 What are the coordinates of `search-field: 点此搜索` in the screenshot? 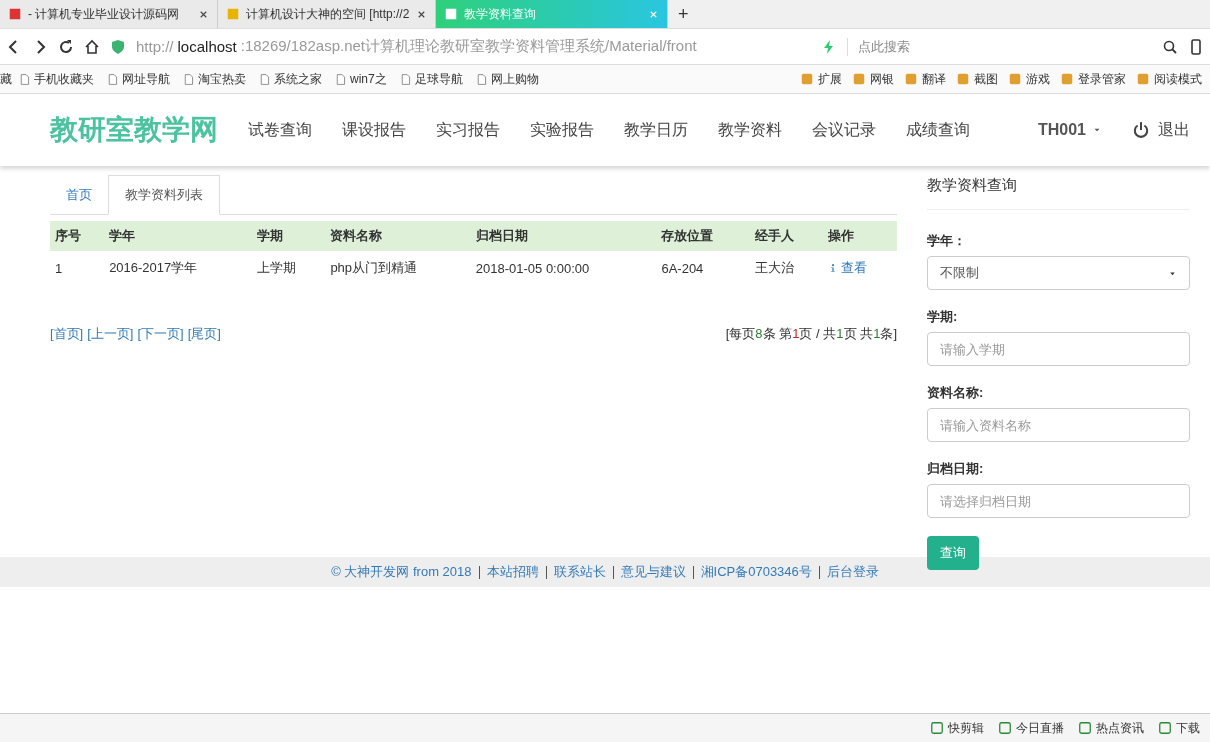 It's located at (1007, 46).